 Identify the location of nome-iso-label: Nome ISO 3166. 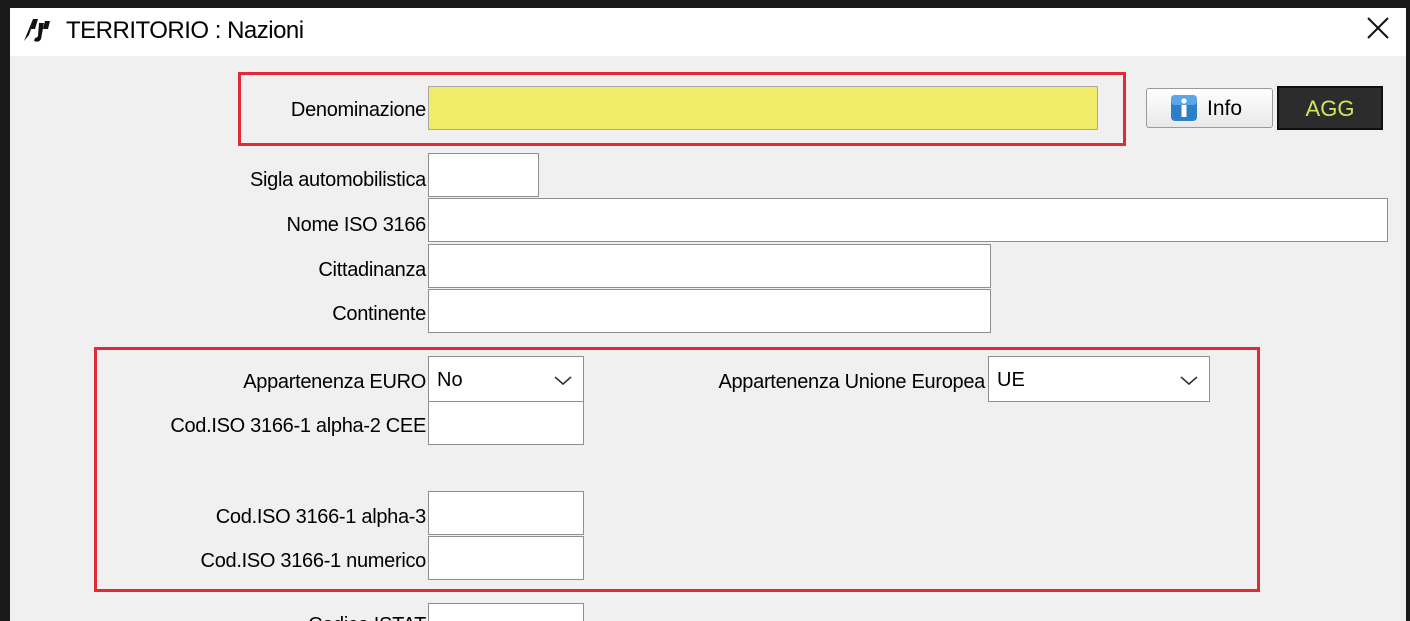
(356, 225).